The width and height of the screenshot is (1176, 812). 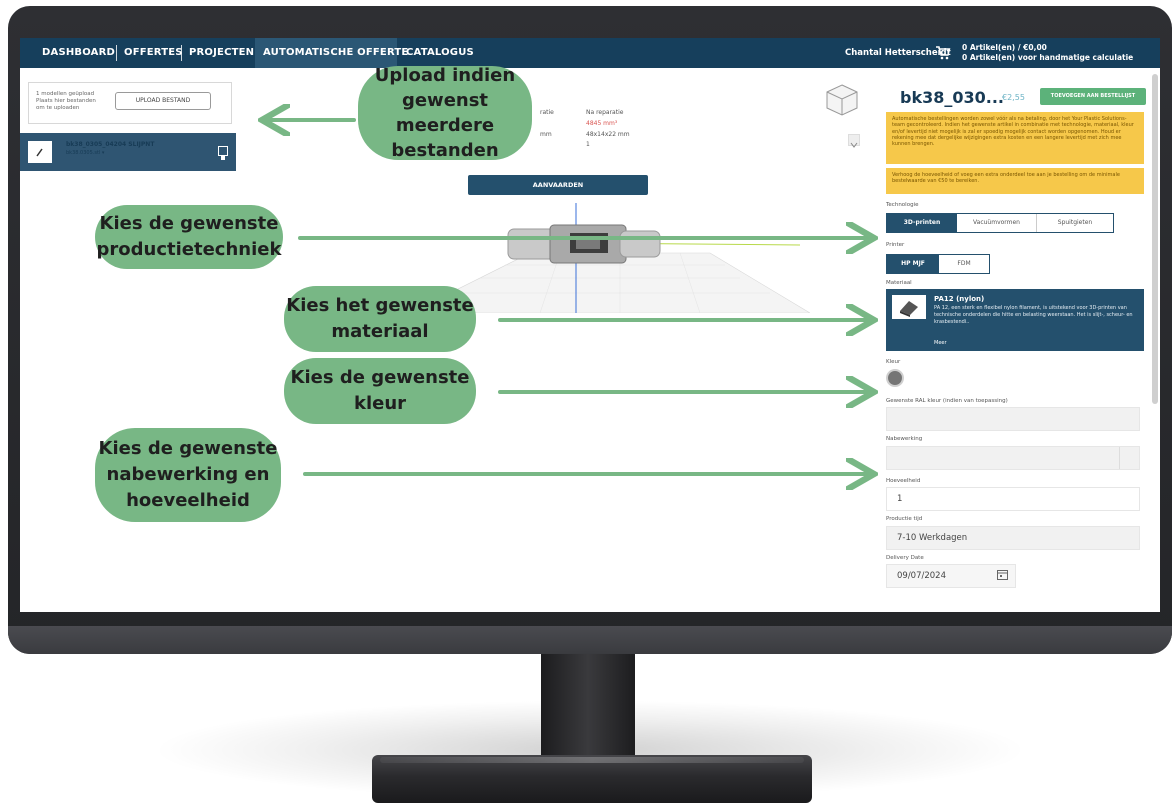 What do you see at coordinates (445, 75) in the screenshot?
I see `callout-text: Upload indien` at bounding box center [445, 75].